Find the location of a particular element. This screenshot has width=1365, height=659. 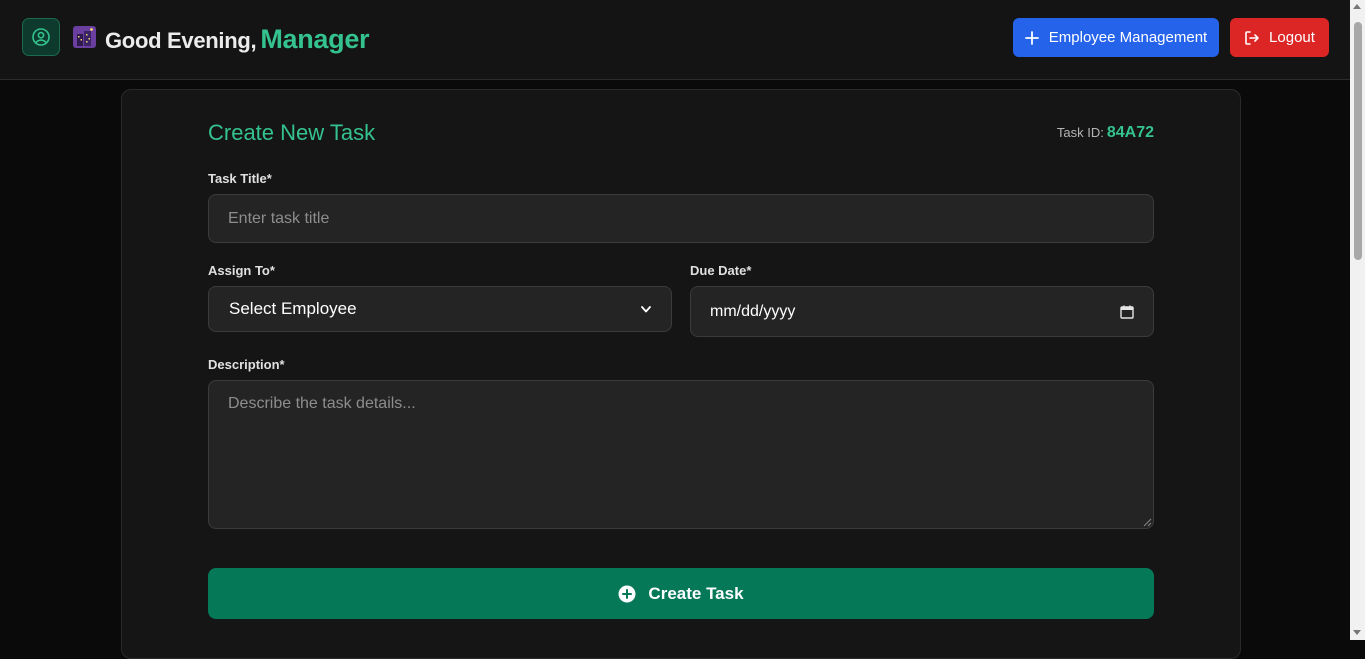

create-task-label: Create Task is located at coordinates (696, 593).